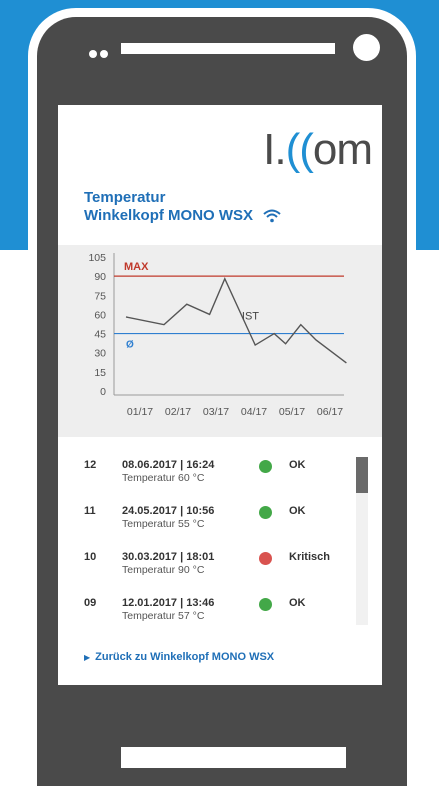 The height and width of the screenshot is (786, 439). What do you see at coordinates (163, 570) in the screenshot?
I see `entry-temperature: Temperatur 90 °C` at bounding box center [163, 570].